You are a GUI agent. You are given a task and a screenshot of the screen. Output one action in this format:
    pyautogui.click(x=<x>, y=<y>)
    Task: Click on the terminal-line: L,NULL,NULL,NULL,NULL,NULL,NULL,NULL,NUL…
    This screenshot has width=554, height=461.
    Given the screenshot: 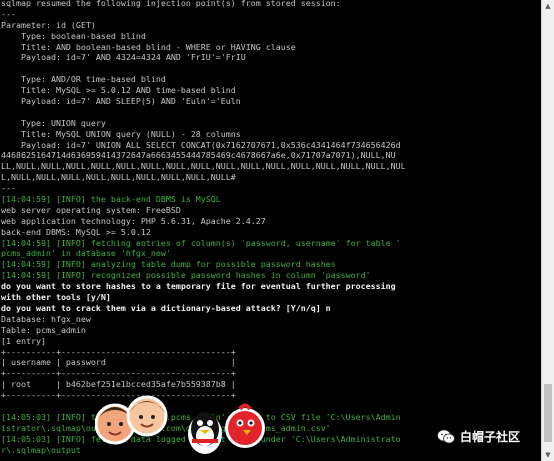 What is the action you would take?
    pyautogui.click(x=118, y=177)
    